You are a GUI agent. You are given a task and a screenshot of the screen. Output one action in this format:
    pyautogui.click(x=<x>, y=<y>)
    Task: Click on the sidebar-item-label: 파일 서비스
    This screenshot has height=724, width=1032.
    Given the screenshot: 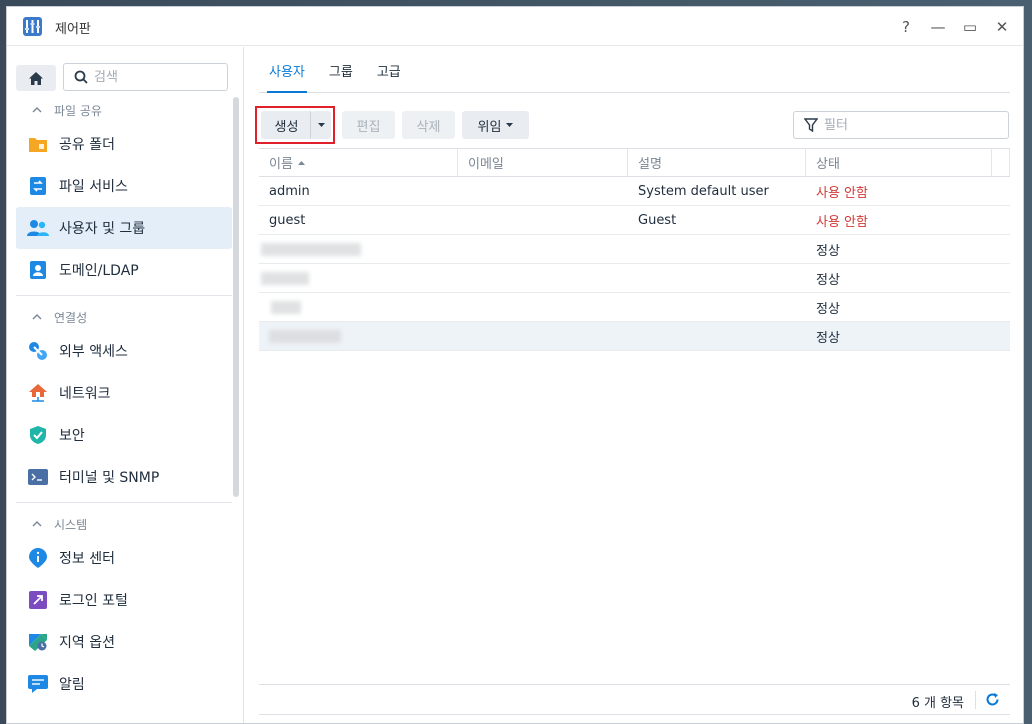 What is the action you would take?
    pyautogui.click(x=93, y=187)
    